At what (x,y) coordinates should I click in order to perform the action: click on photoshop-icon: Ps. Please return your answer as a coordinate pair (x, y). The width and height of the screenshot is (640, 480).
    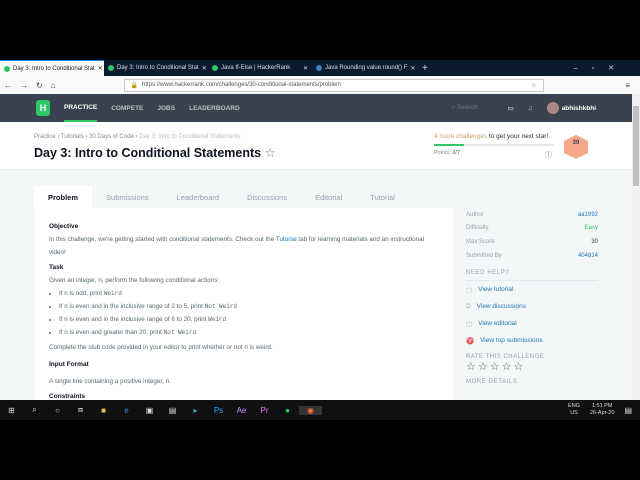
    Looking at the image, I should click on (218, 410).